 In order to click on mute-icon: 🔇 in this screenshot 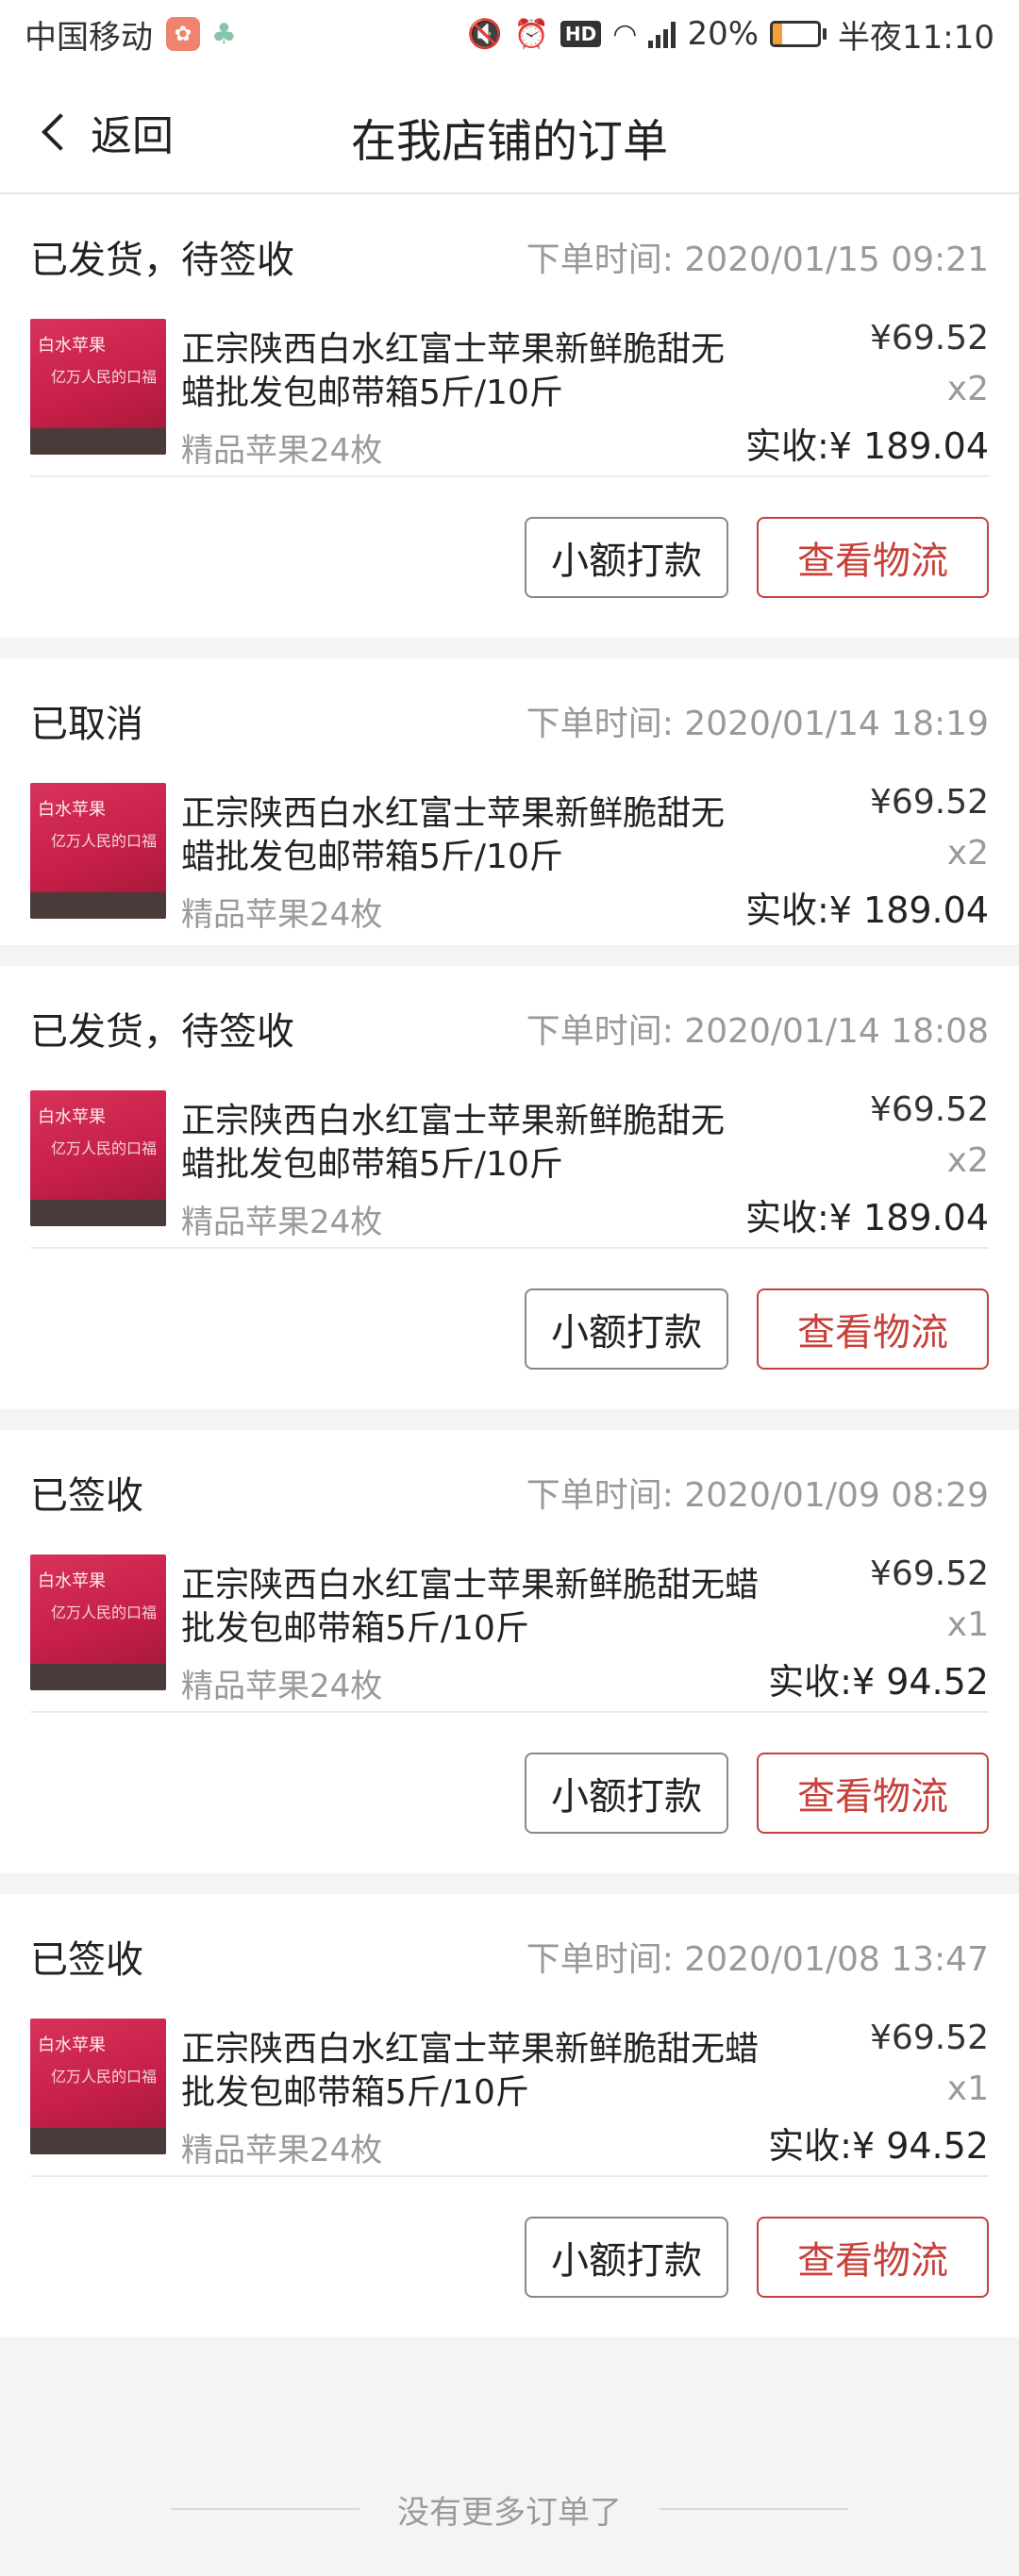, I will do `click(485, 34)`.